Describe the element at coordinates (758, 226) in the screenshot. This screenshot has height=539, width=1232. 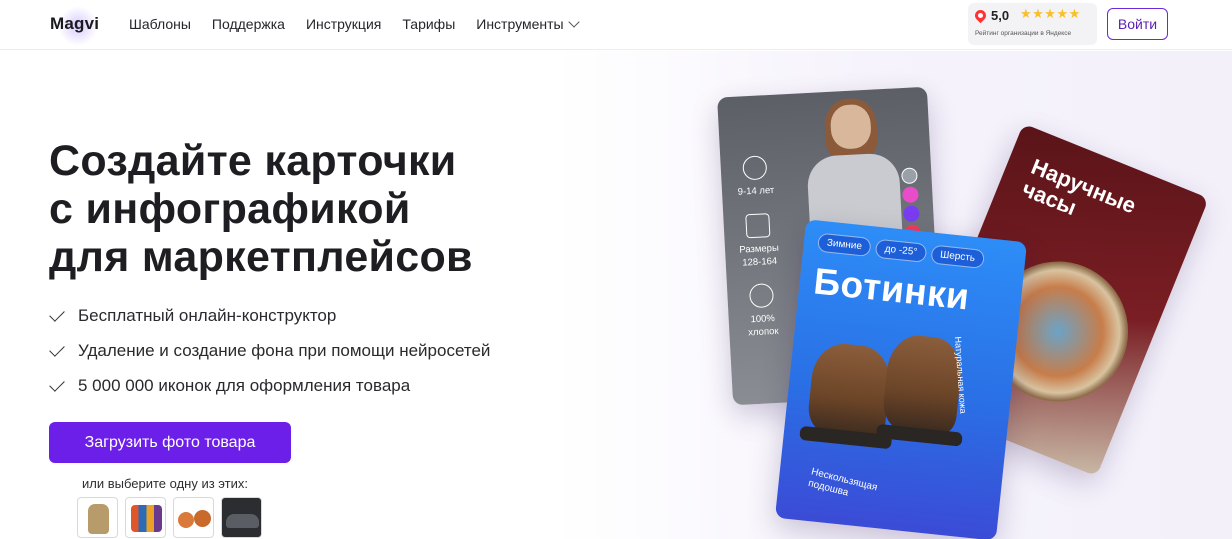
I see `shirt-icon` at that location.